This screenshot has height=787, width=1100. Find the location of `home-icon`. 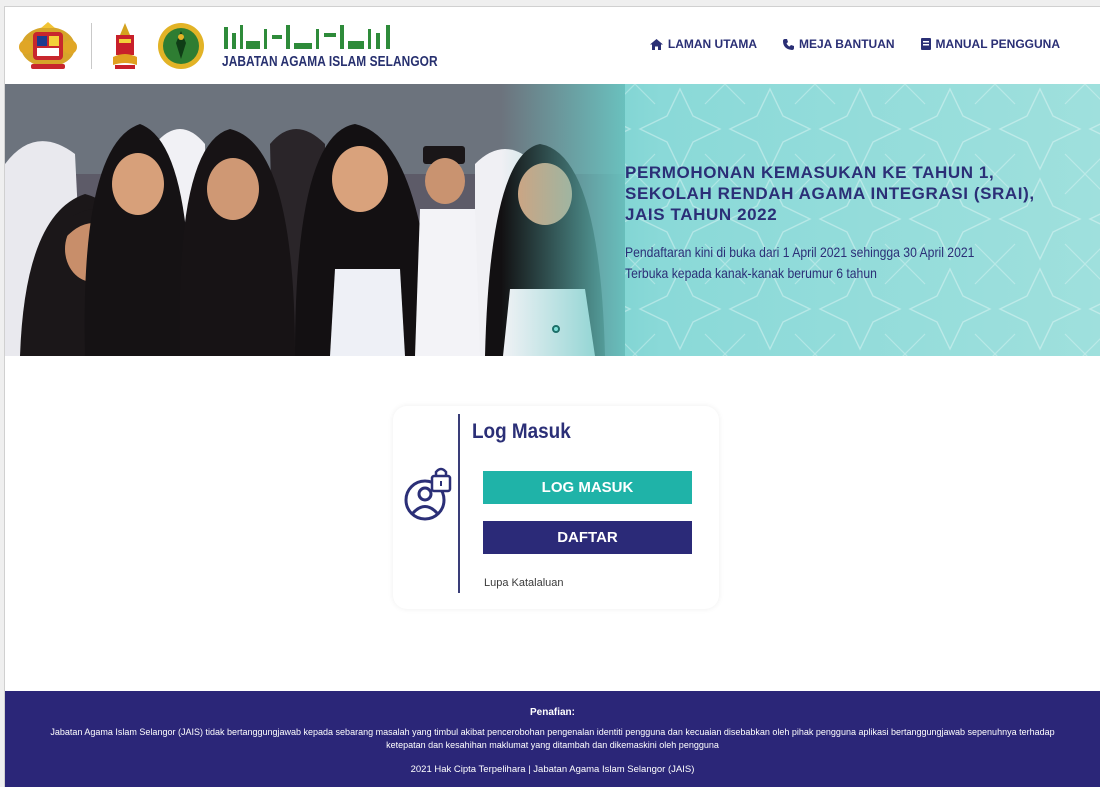

home-icon is located at coordinates (656, 44).